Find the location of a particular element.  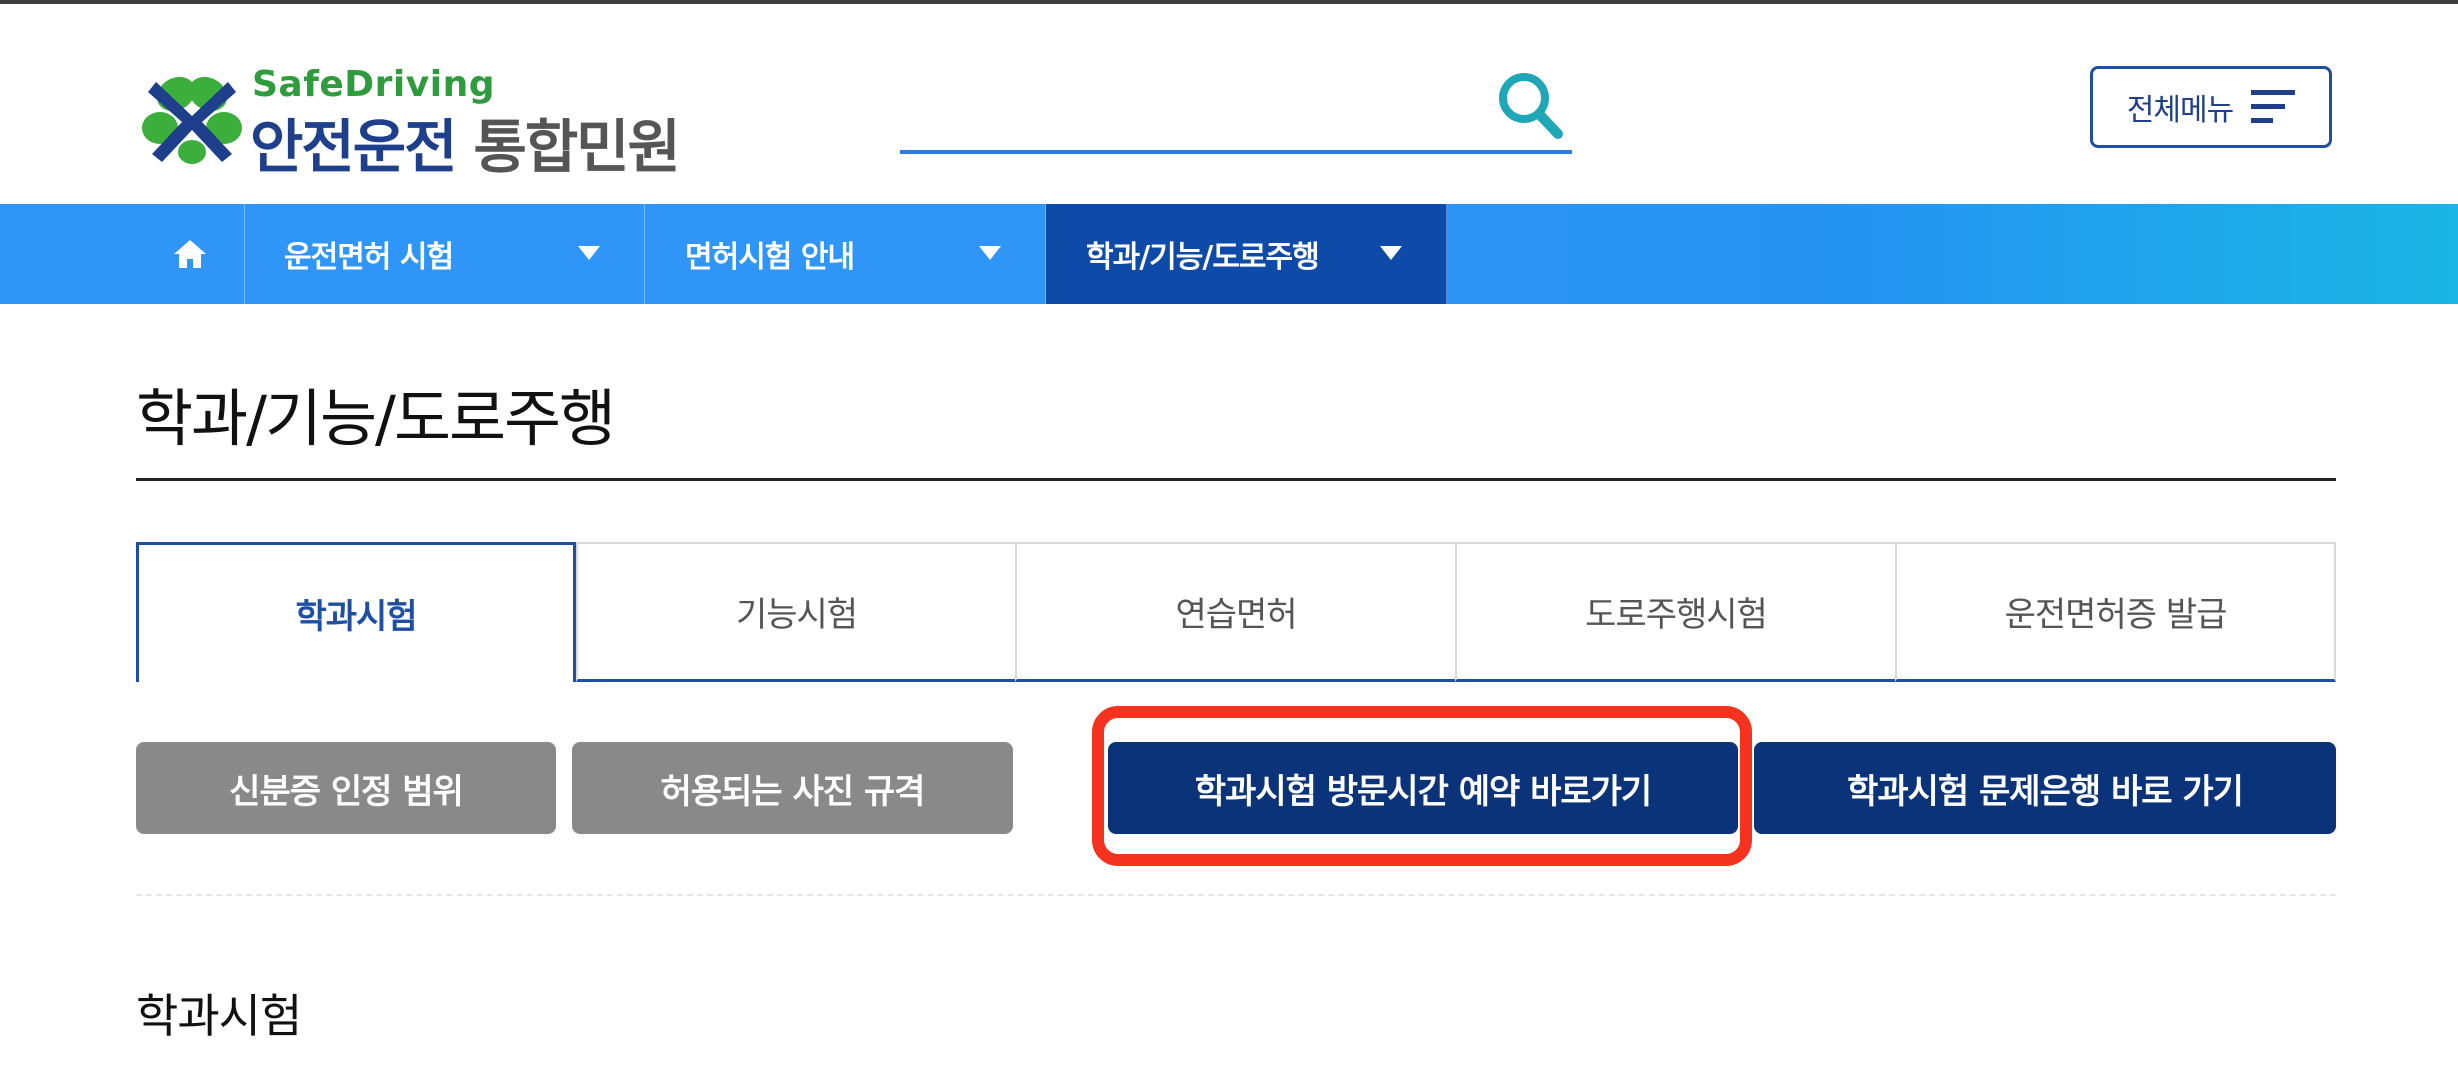

hamburger-menu-icon is located at coordinates (2273, 106).